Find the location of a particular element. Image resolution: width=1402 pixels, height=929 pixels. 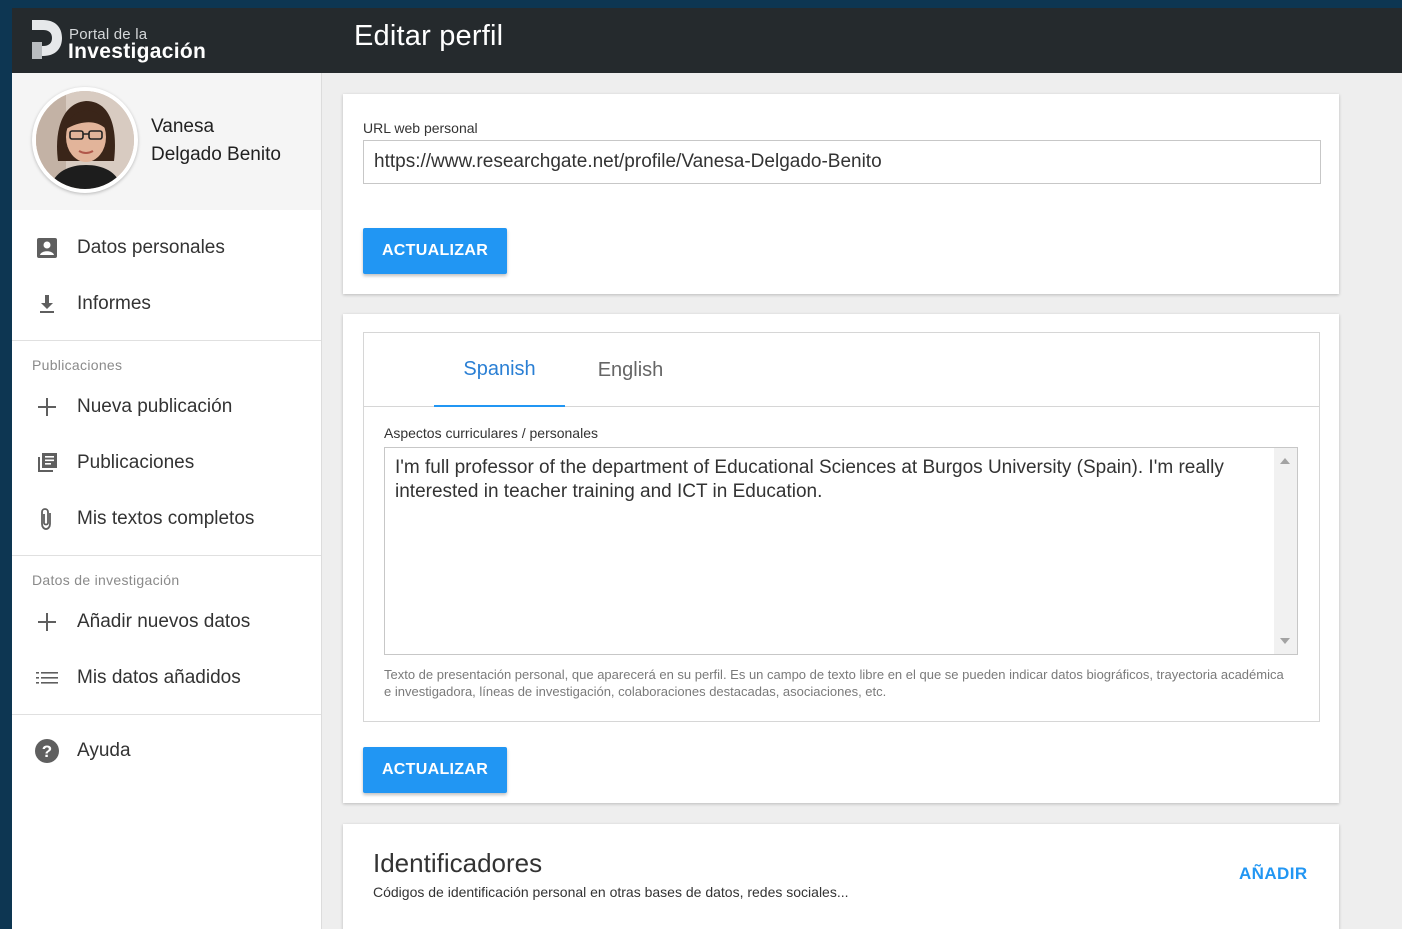

paperclip-icon is located at coordinates (47, 519).